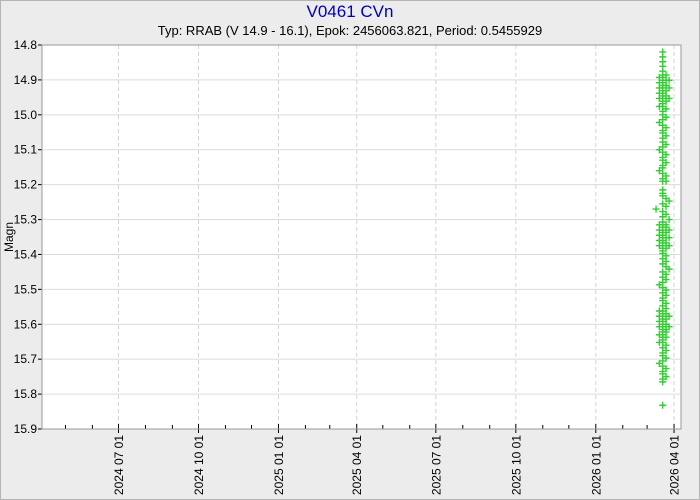 The width and height of the screenshot is (700, 500). What do you see at coordinates (675, 465) in the screenshot?
I see `x-tick-label: 2026 04 01` at bounding box center [675, 465].